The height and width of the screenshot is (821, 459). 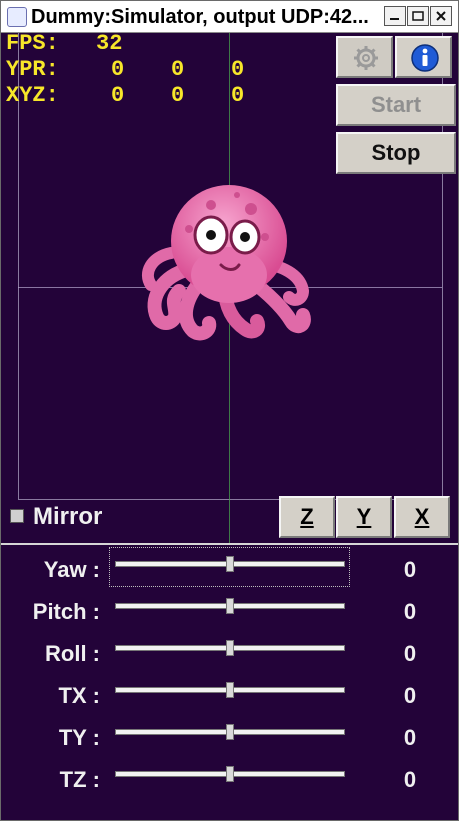 I want to click on pitch-value: 0, so click(x=410, y=611).